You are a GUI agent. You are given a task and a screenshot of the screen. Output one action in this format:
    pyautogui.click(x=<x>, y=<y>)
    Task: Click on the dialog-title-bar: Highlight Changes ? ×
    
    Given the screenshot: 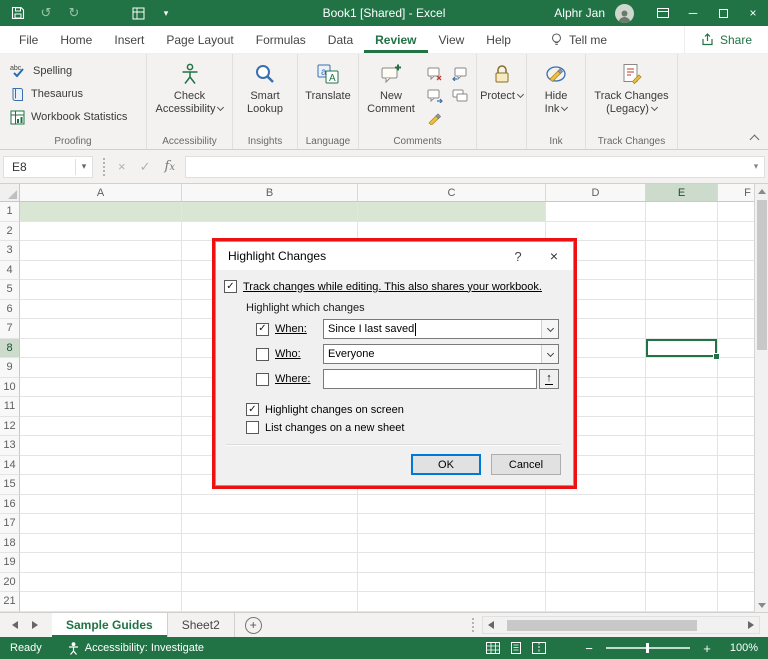 What is the action you would take?
    pyautogui.click(x=394, y=256)
    